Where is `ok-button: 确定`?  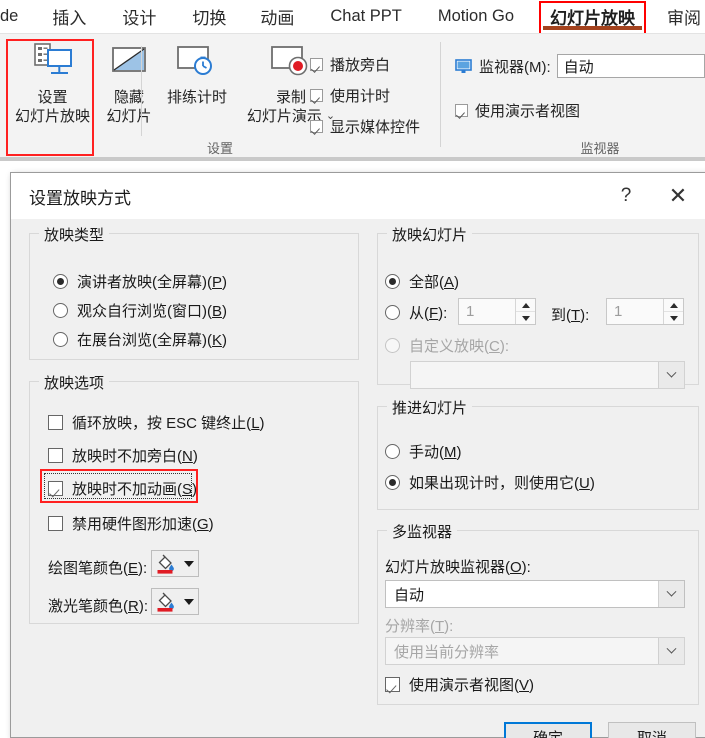 ok-button: 确定 is located at coordinates (548, 730).